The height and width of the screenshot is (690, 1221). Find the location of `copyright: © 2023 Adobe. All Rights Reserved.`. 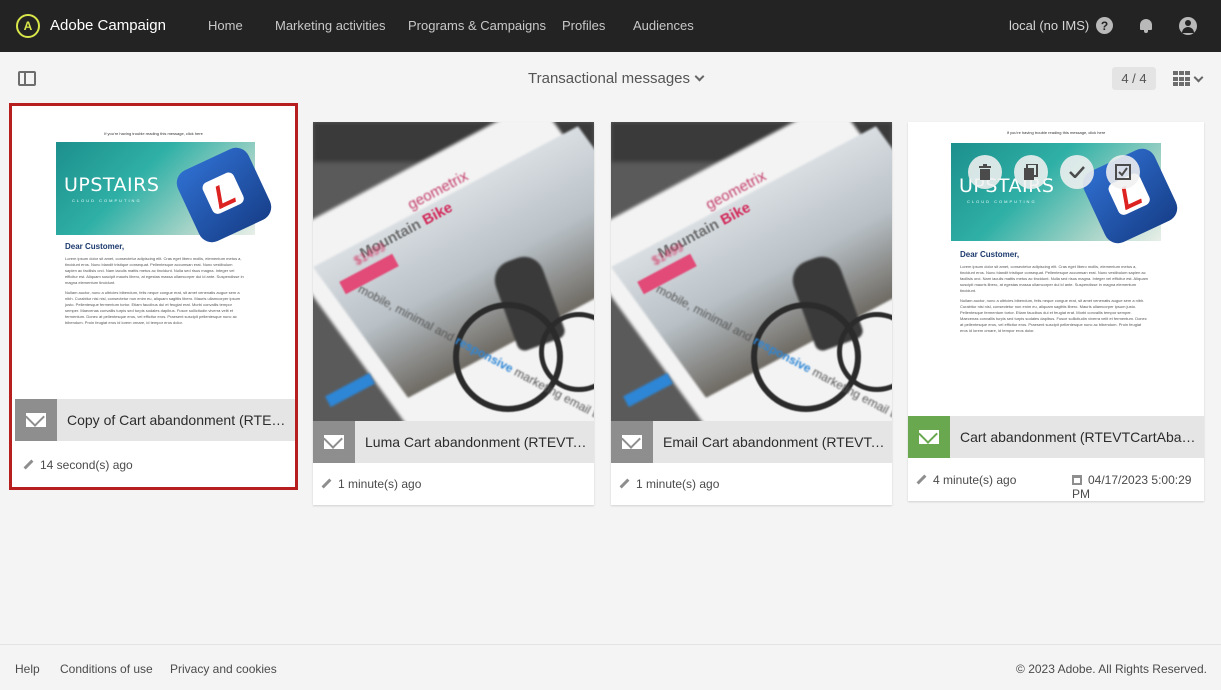

copyright: © 2023 Adobe. All Rights Reserved. is located at coordinates (1111, 669).